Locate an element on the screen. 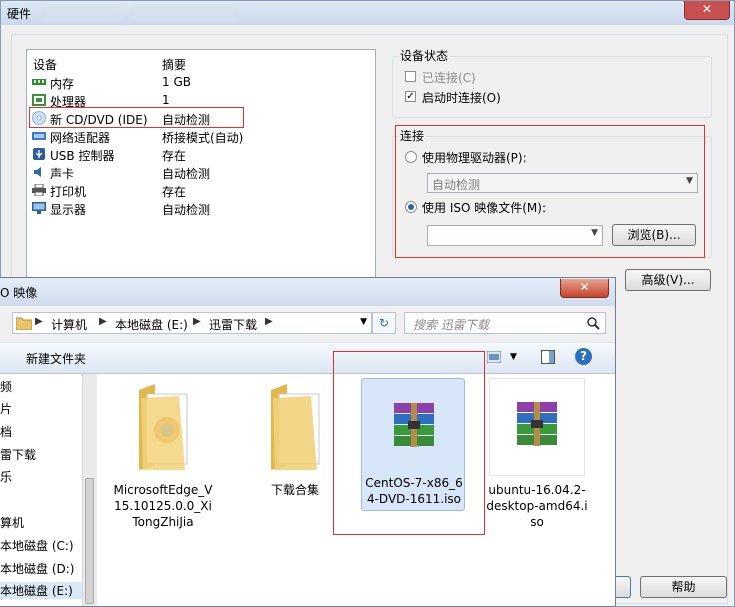 The image size is (735, 607). device-row-display: 显示器 自动检测 is located at coordinates (202, 209).